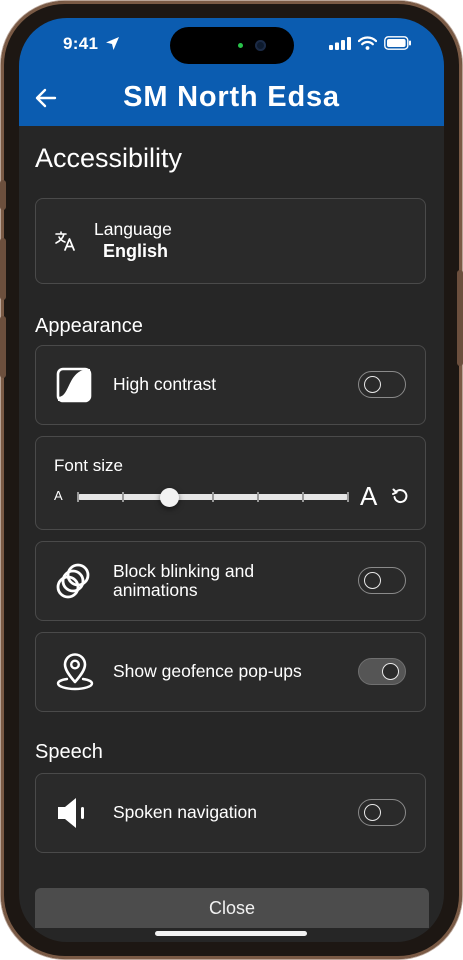 This screenshot has height=960, width=463. I want to click on appearance-heading: Appearance, so click(89, 326).